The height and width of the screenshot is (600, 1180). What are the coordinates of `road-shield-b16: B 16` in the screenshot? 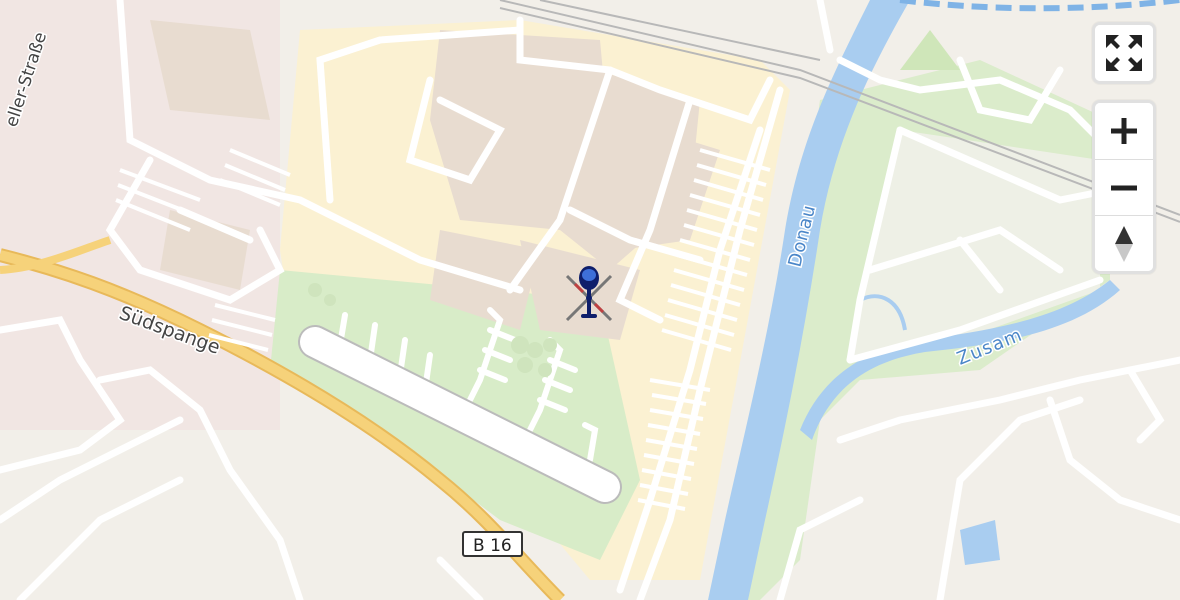 It's located at (492, 544).